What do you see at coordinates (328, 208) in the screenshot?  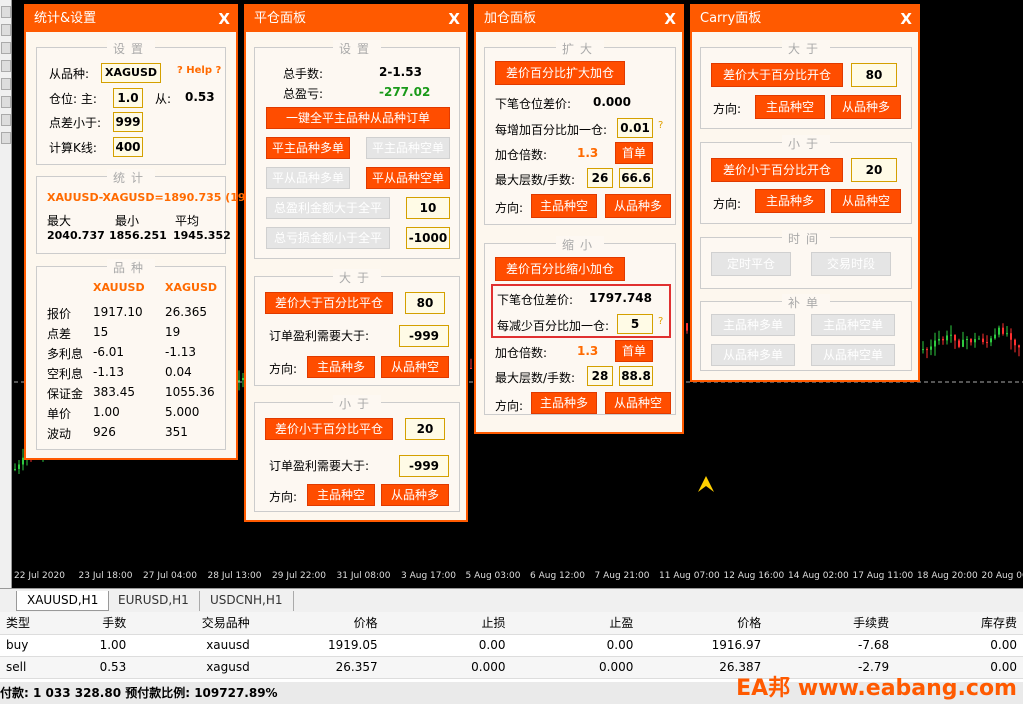 I see `profit-gt-close-button: 总盈利金额大于全平` at bounding box center [328, 208].